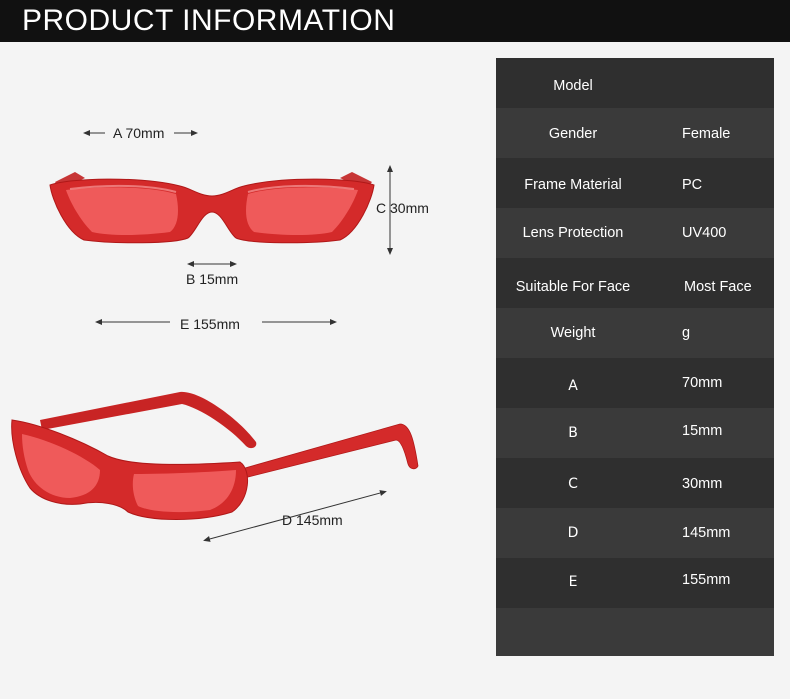 The width and height of the screenshot is (790, 699). What do you see at coordinates (212, 279) in the screenshot?
I see `dim-b-label: B 15mm` at bounding box center [212, 279].